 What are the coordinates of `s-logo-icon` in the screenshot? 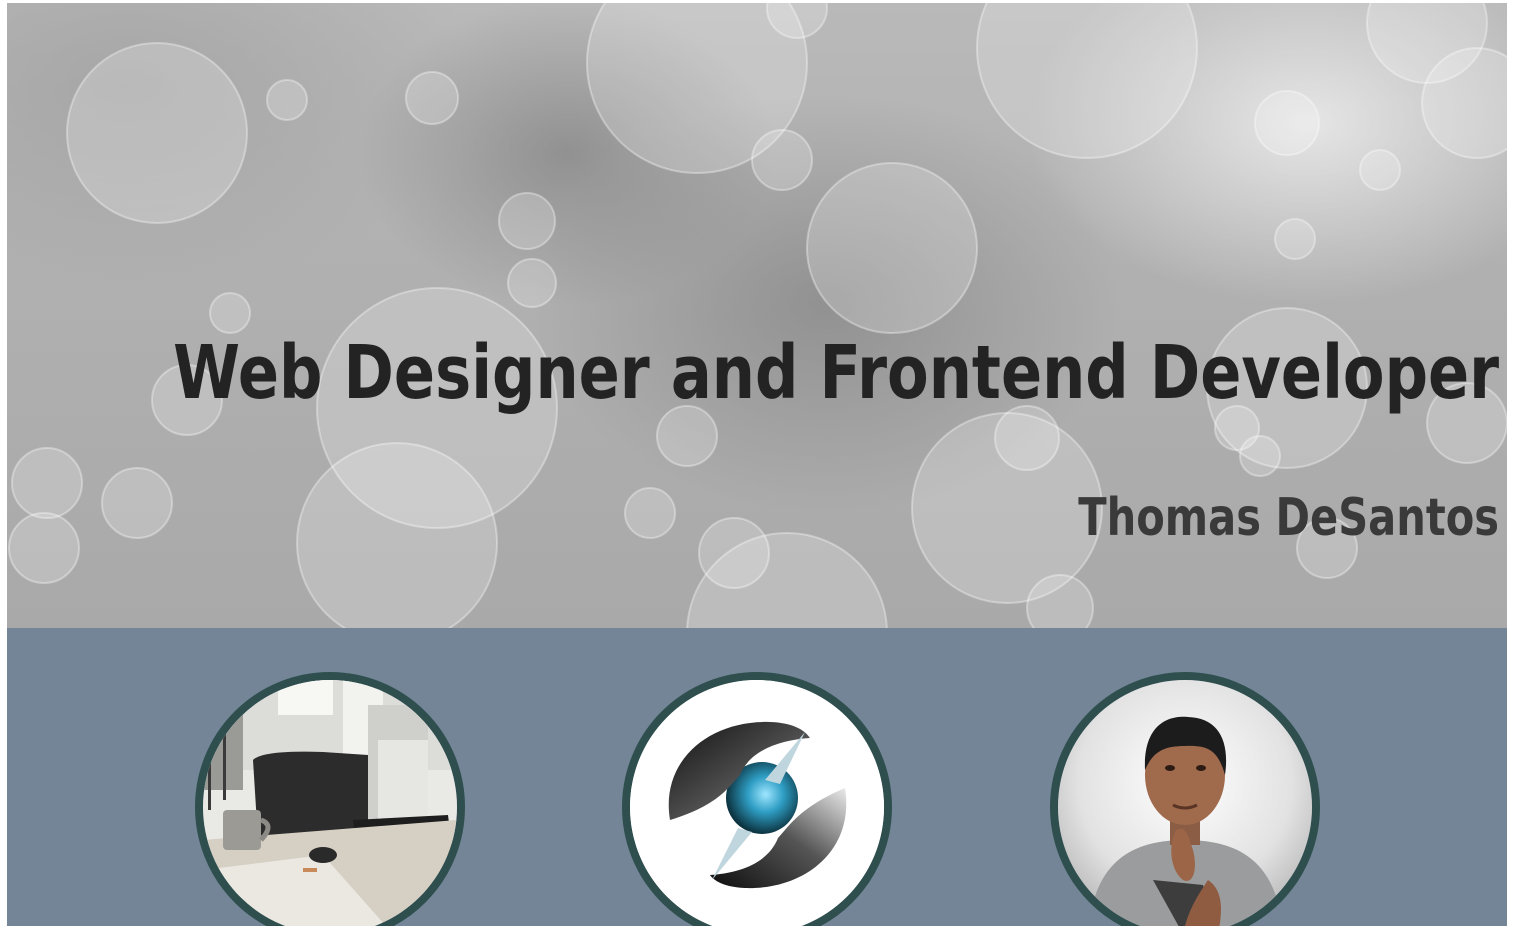 It's located at (757, 803).